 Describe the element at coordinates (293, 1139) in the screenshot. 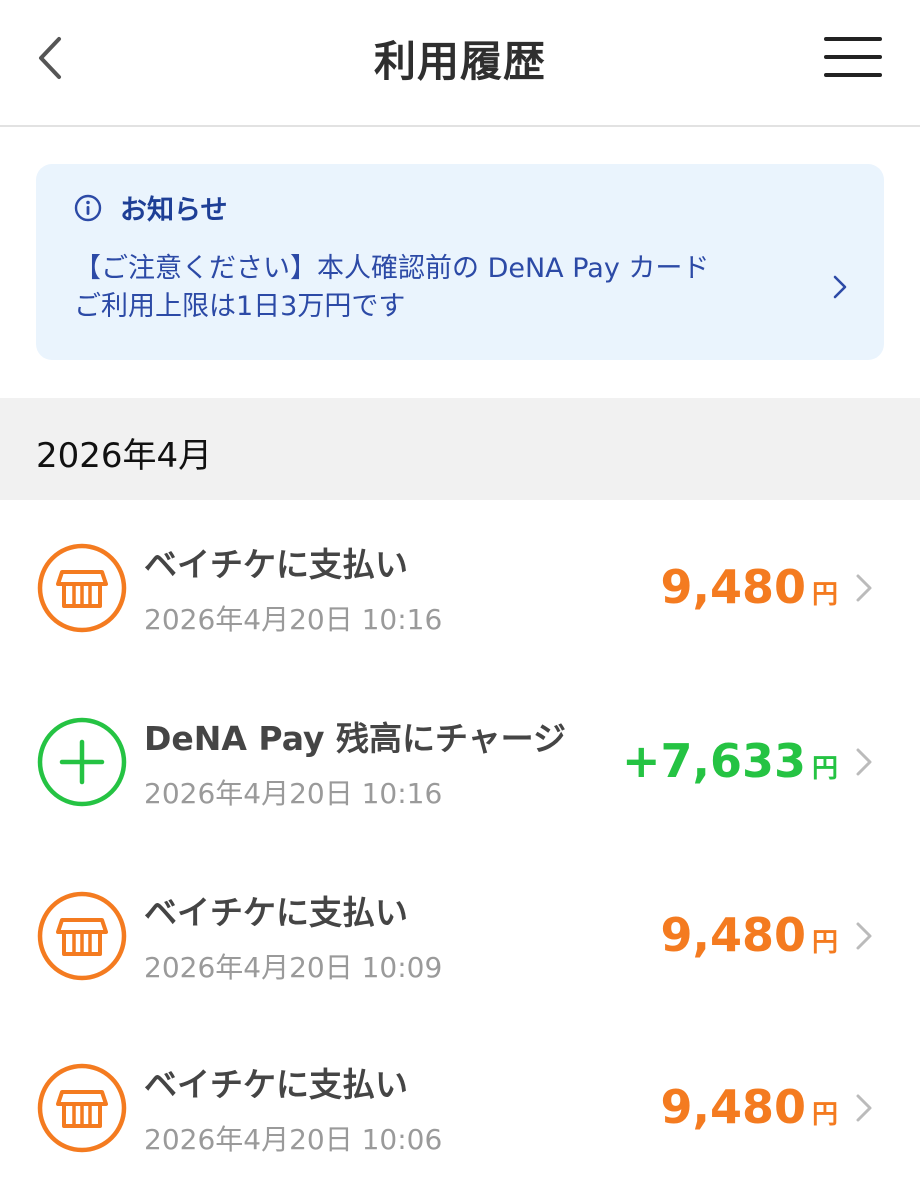

I see `transaction-date: 2026年4月20日 10:06` at that location.